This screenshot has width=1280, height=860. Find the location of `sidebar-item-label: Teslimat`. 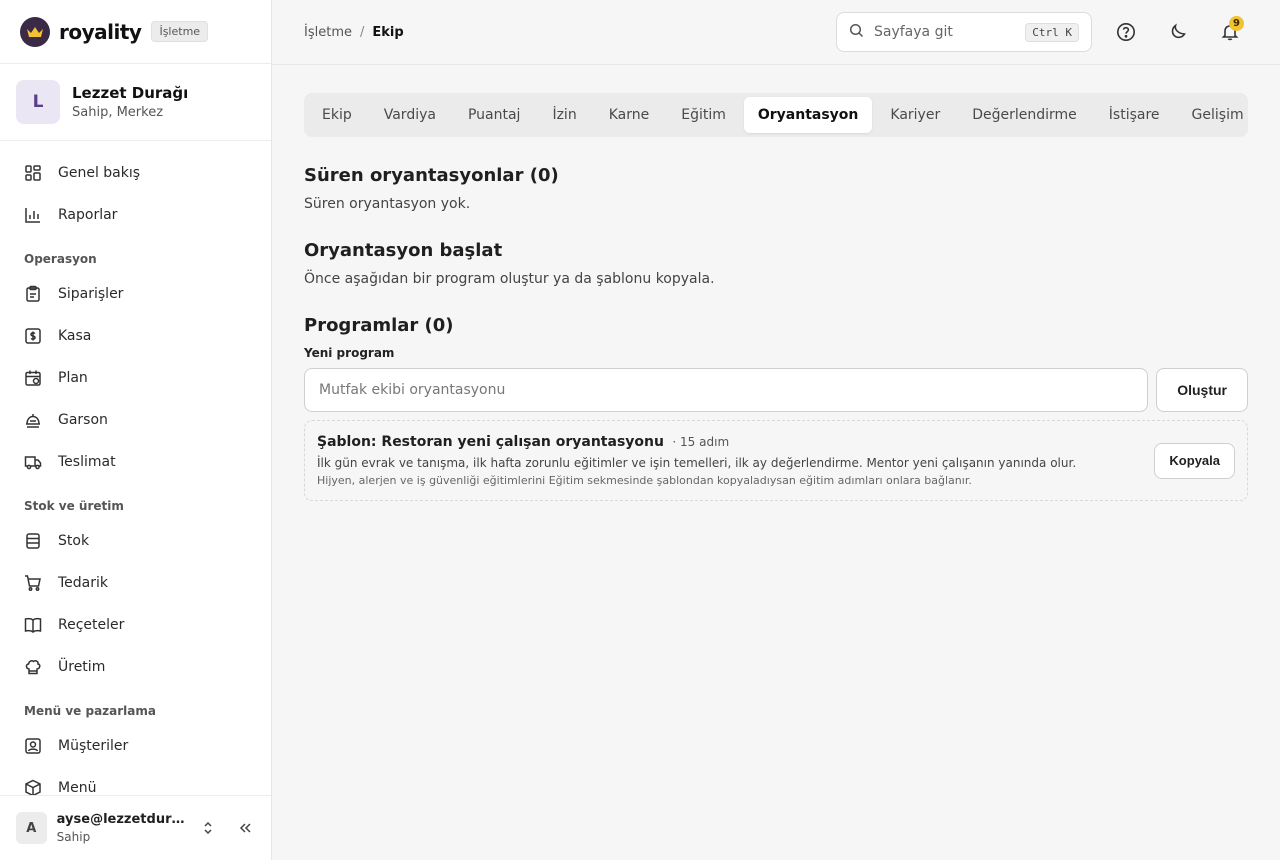

sidebar-item-label: Teslimat is located at coordinates (87, 462).